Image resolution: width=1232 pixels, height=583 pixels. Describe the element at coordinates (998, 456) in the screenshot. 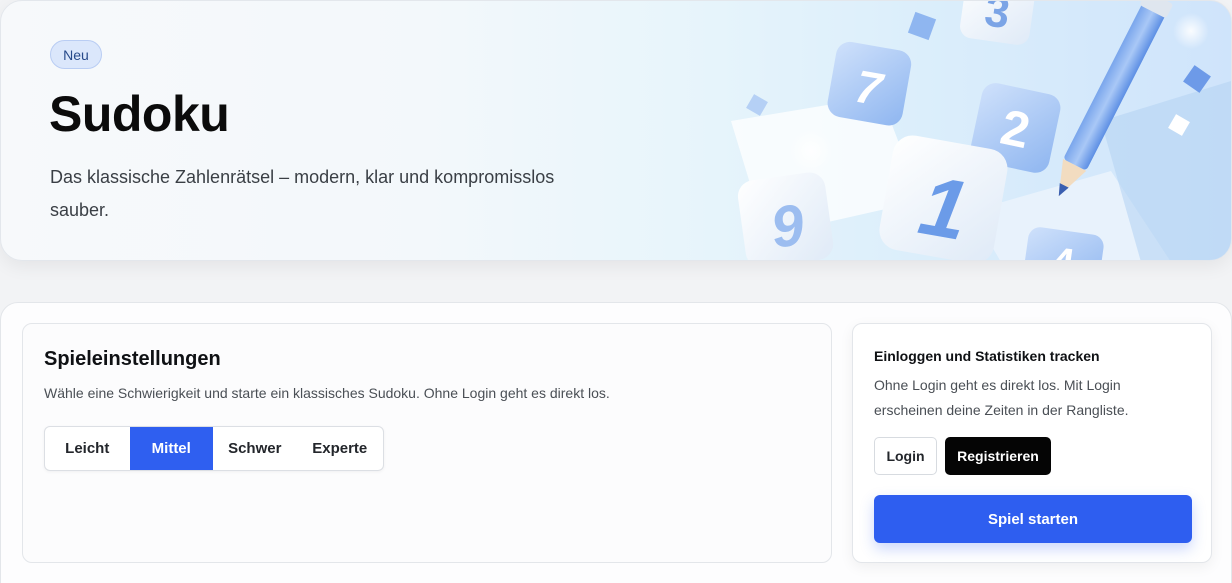

I see `register-button: Registrieren` at that location.